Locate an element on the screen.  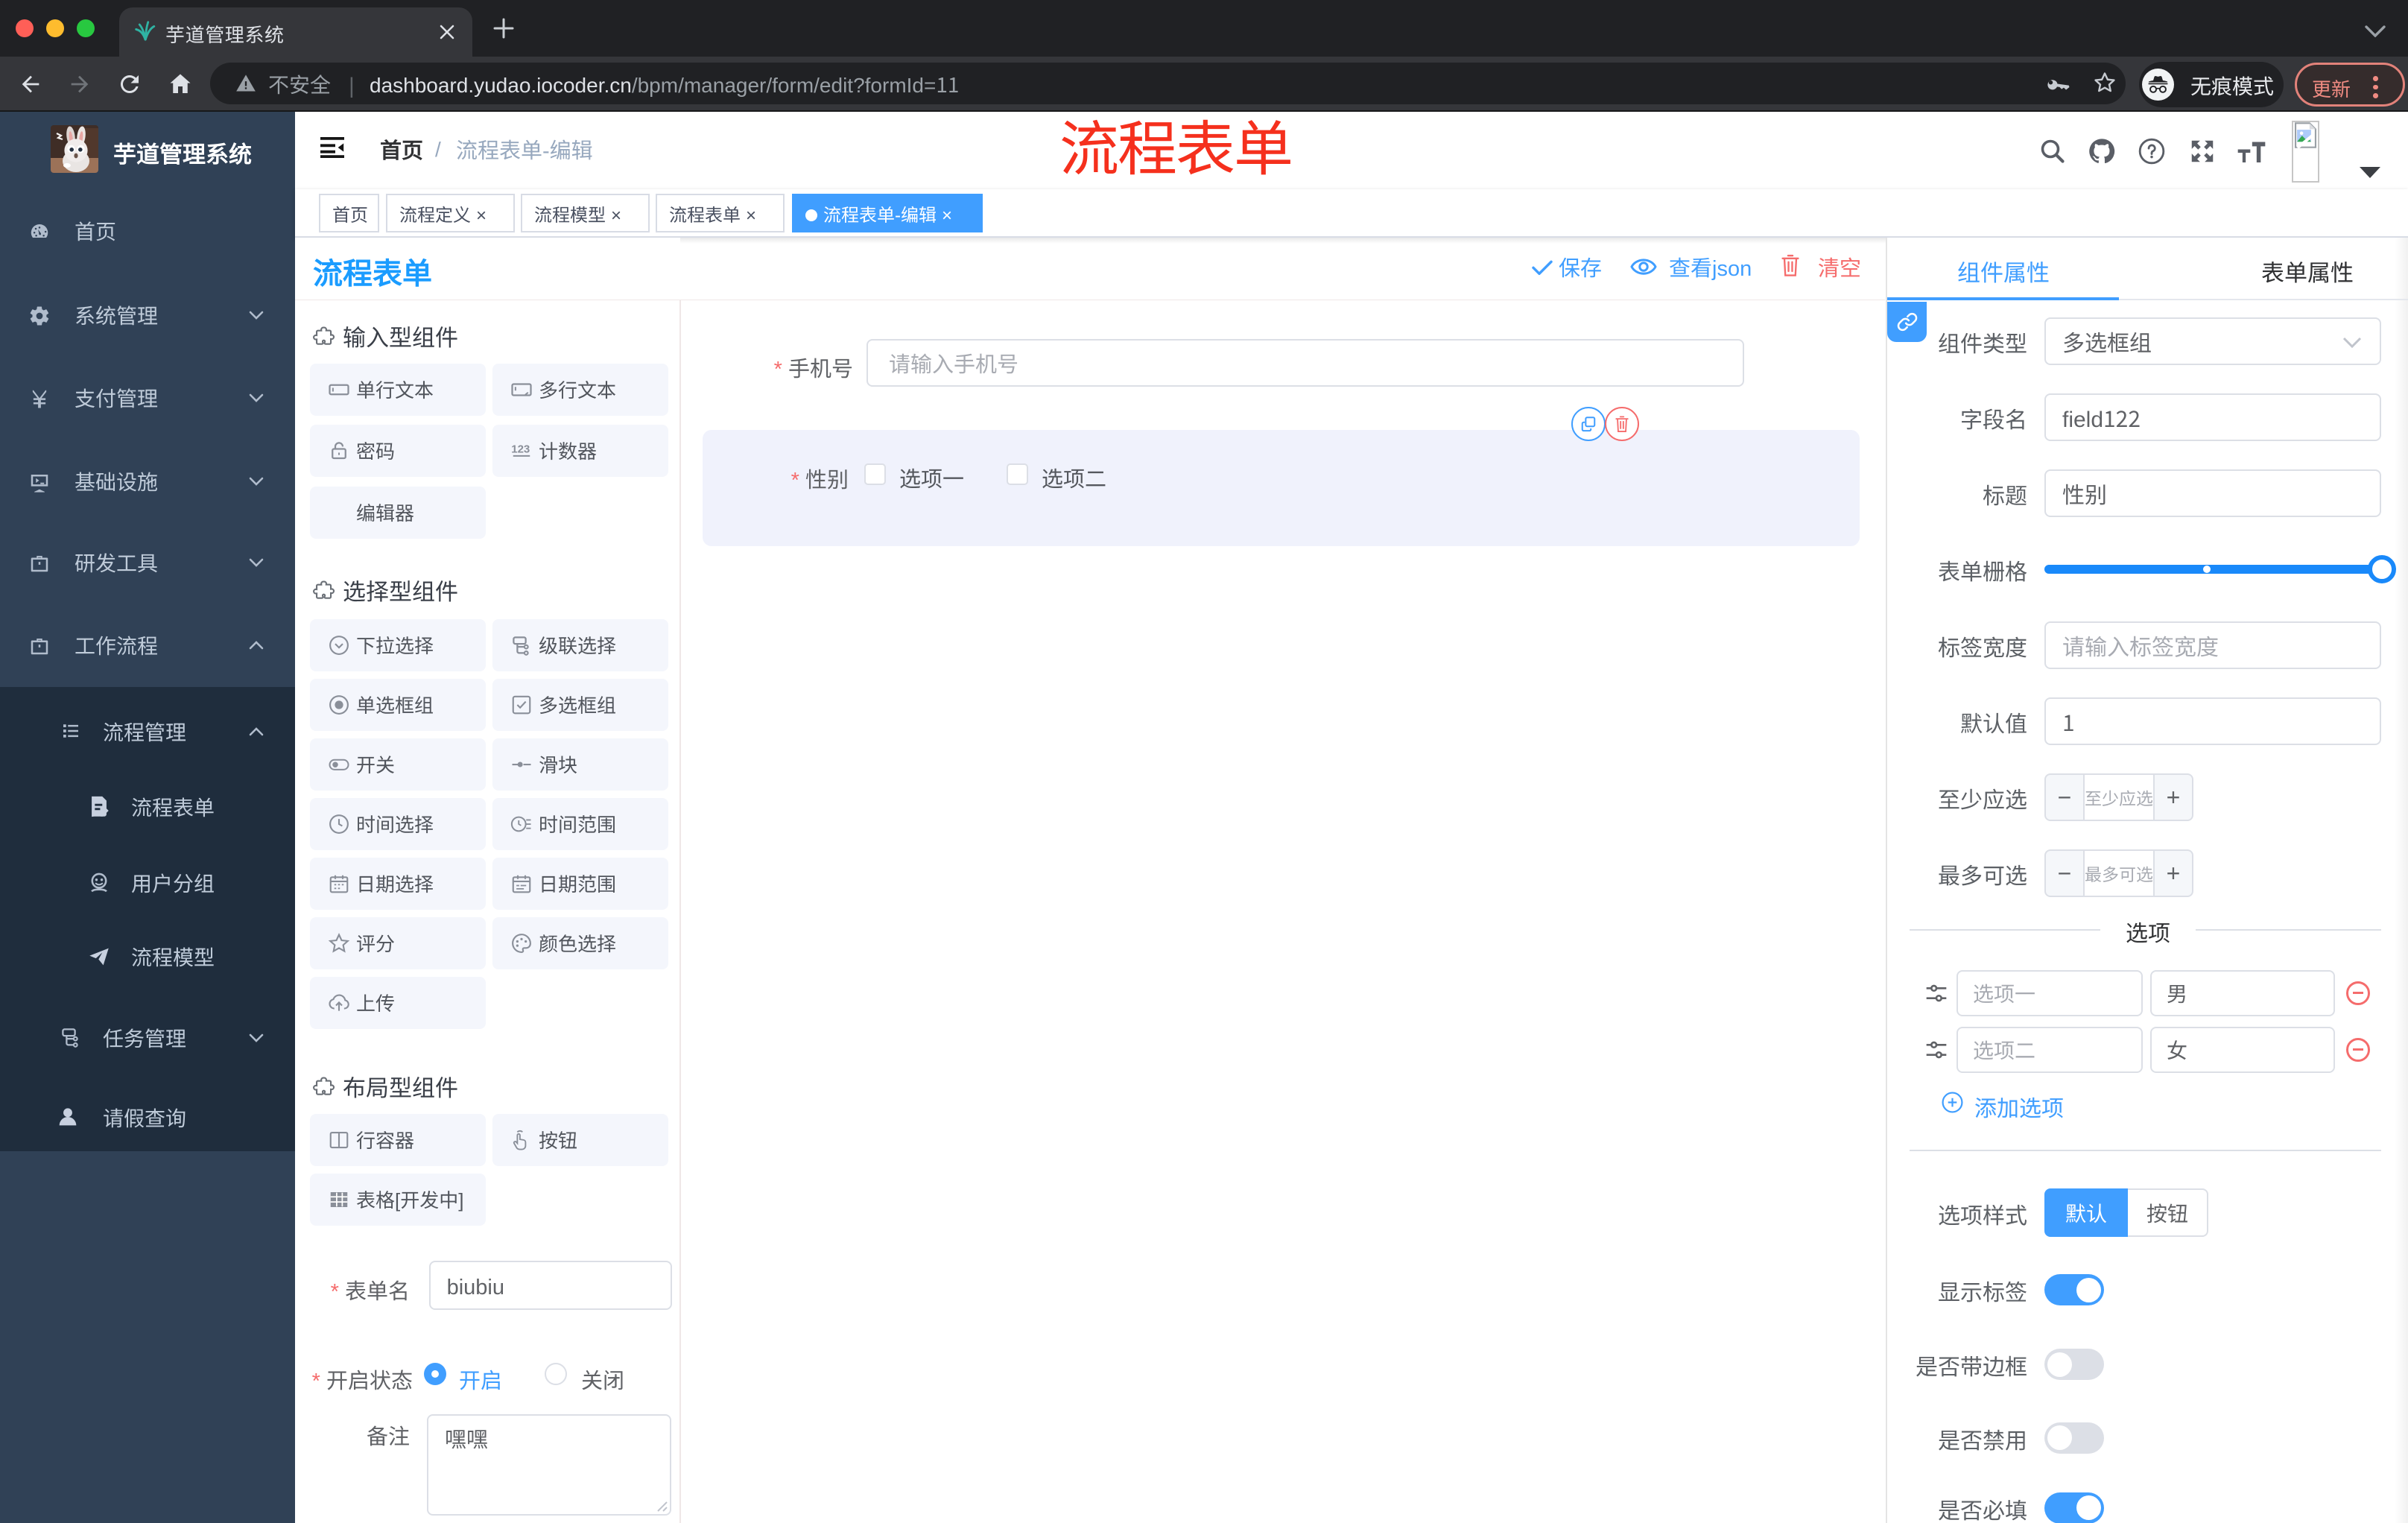
svg-text: 123 is located at coordinates (520, 449).